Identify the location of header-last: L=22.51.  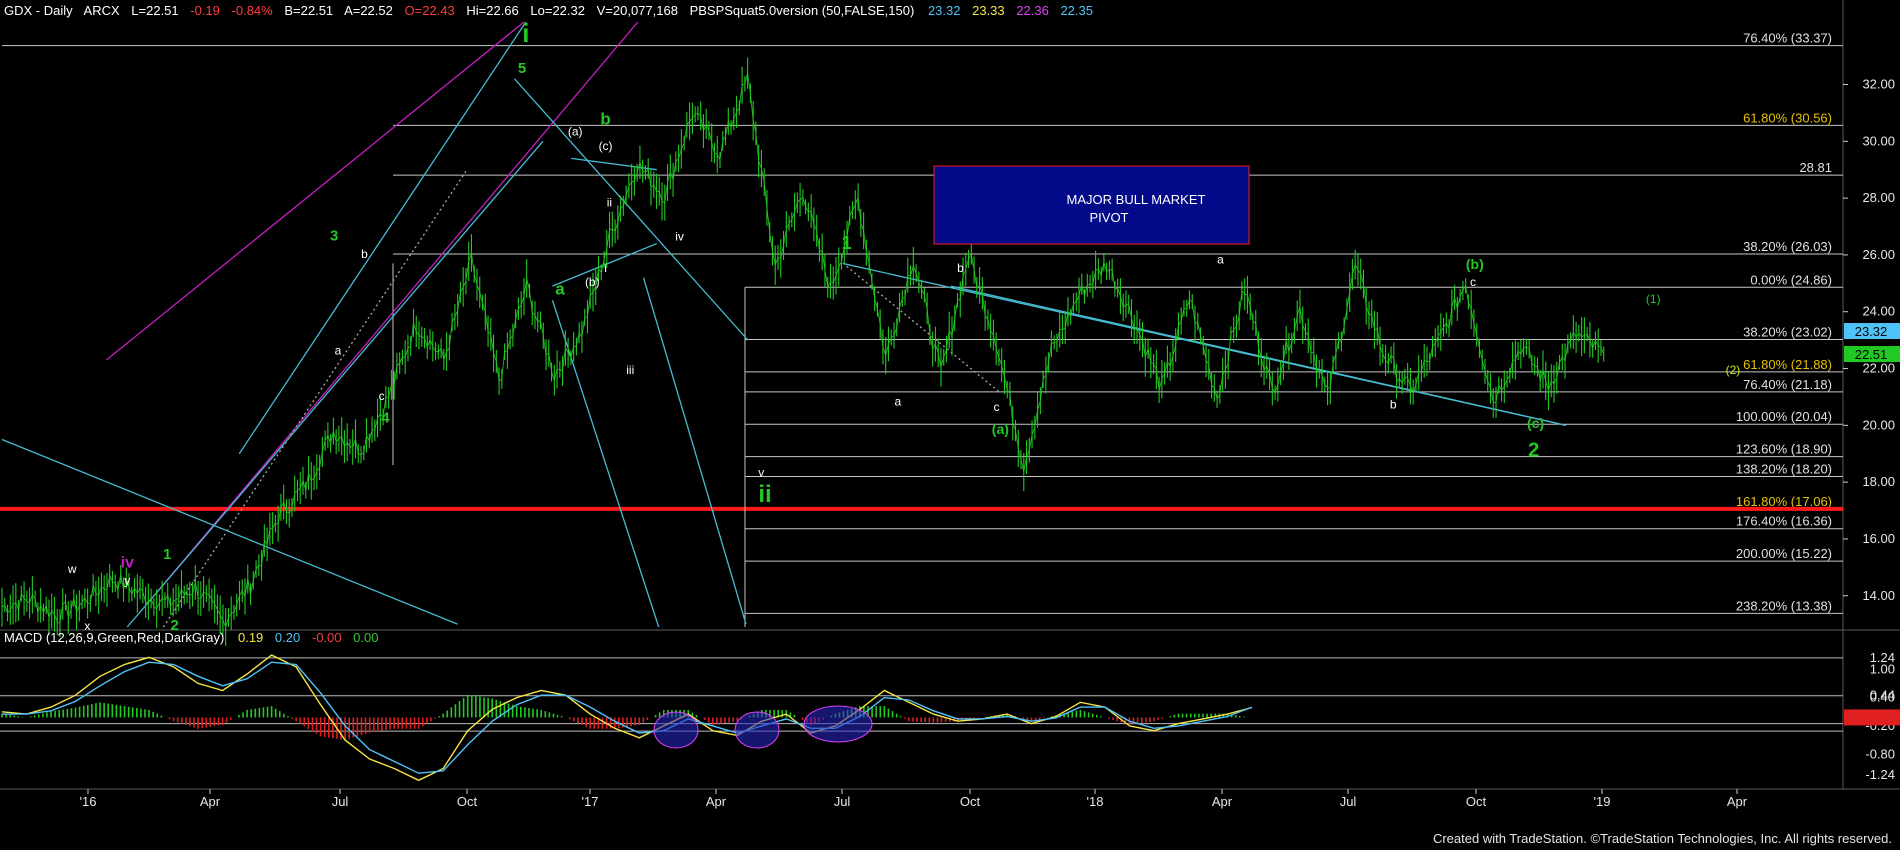
(154, 10).